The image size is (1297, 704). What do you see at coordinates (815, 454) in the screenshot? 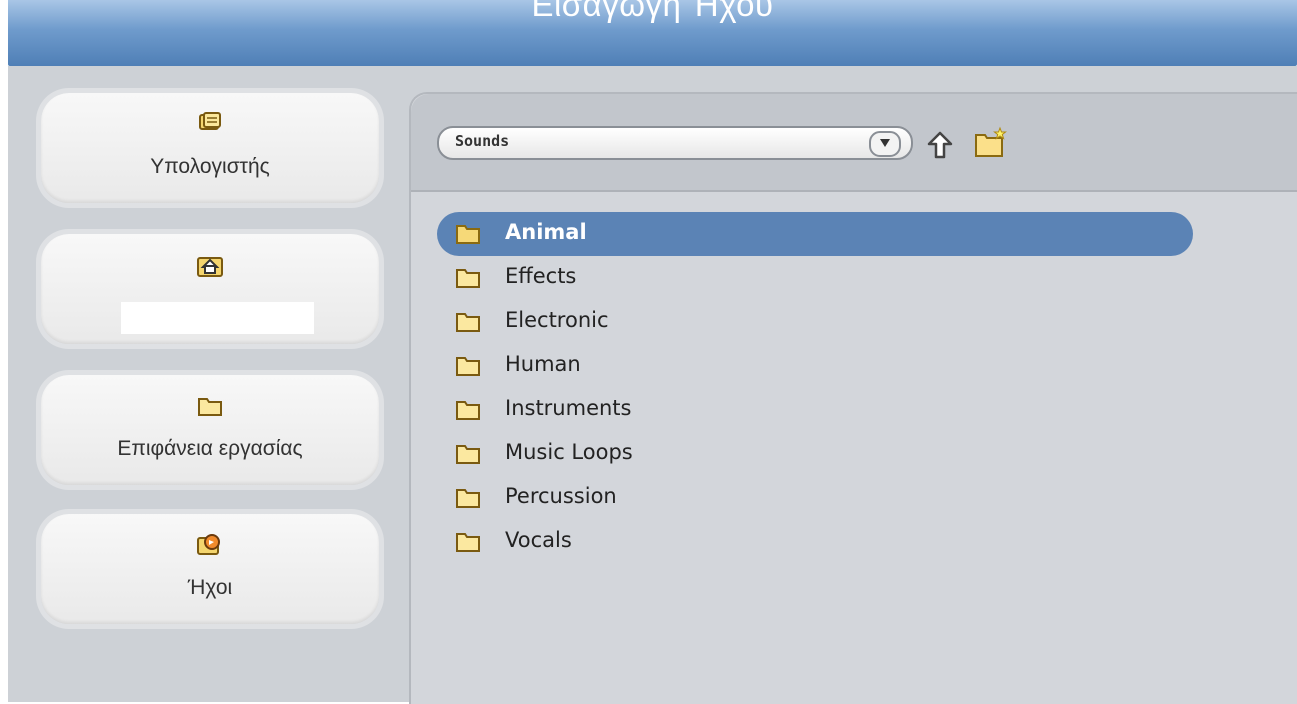
I see `folder-item-music-loops: Music Loops` at bounding box center [815, 454].